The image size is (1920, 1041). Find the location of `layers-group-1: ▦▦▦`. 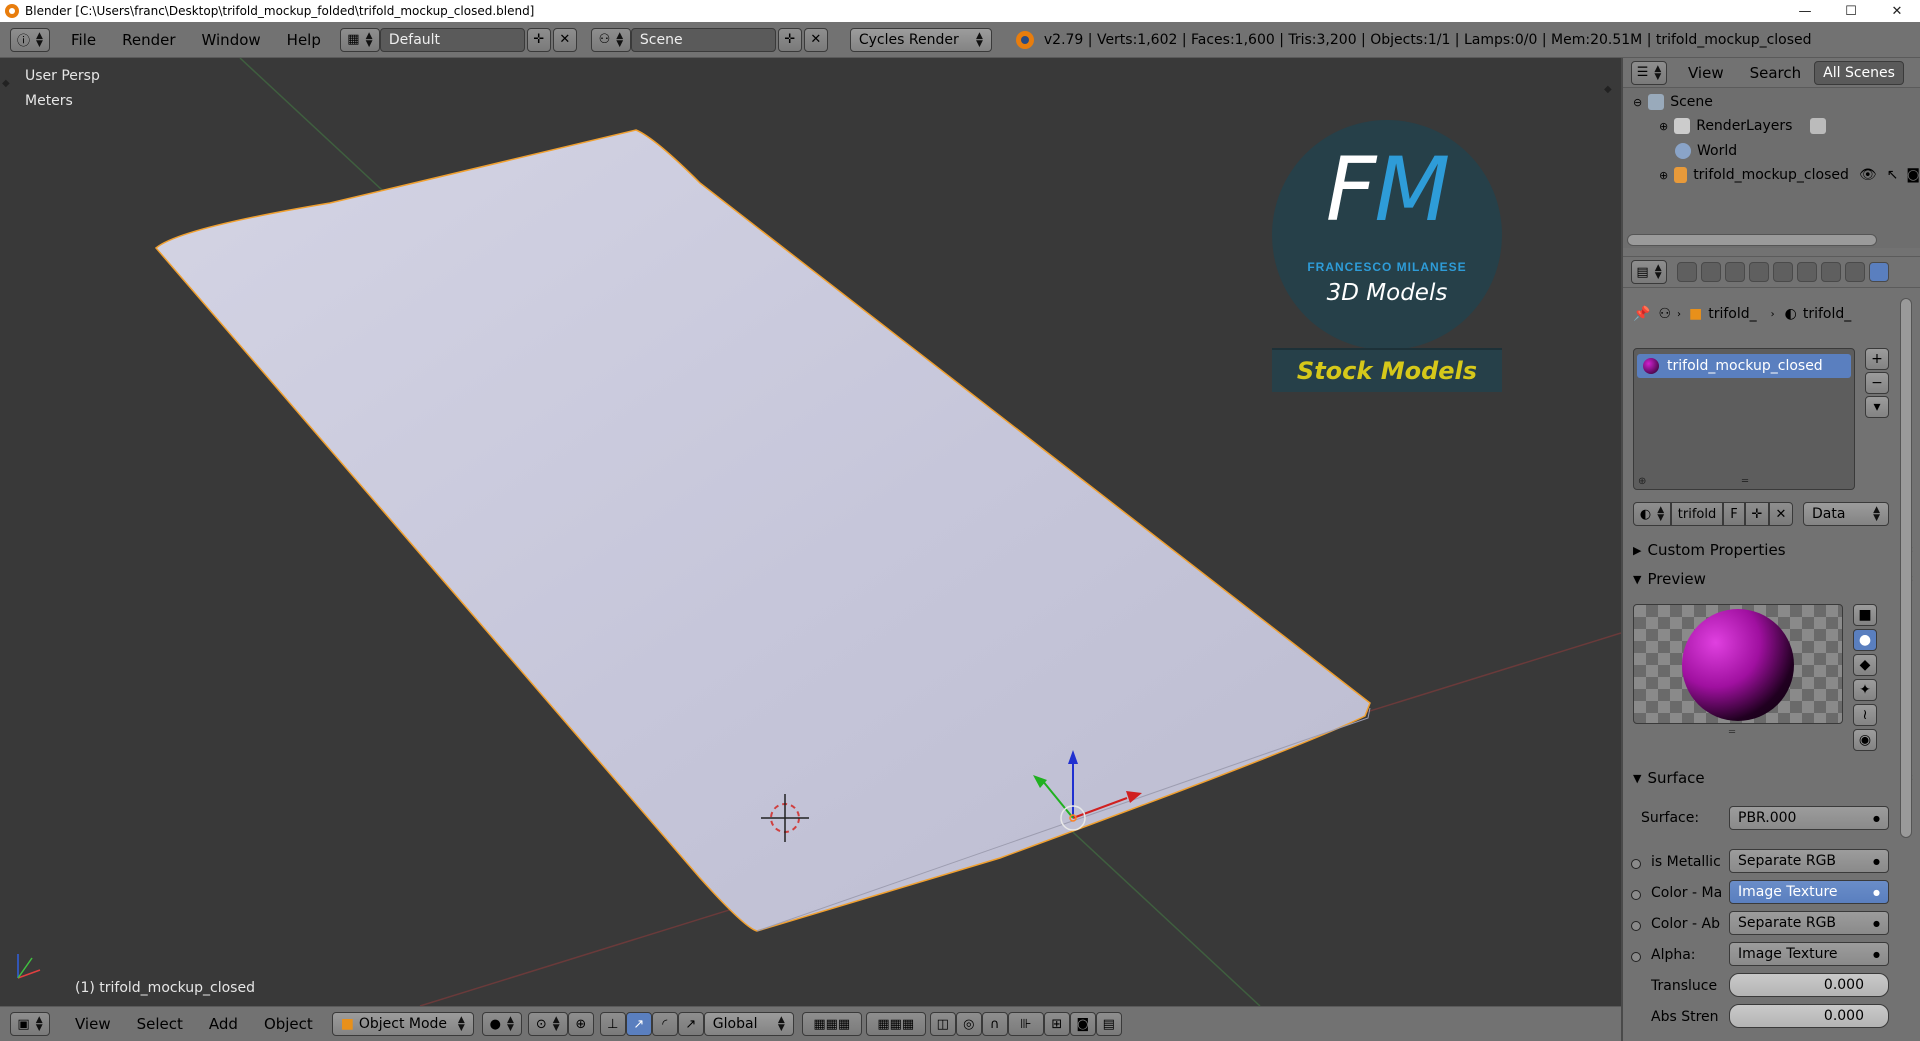

layers-group-1: ▦▦▦ is located at coordinates (831, 1024).